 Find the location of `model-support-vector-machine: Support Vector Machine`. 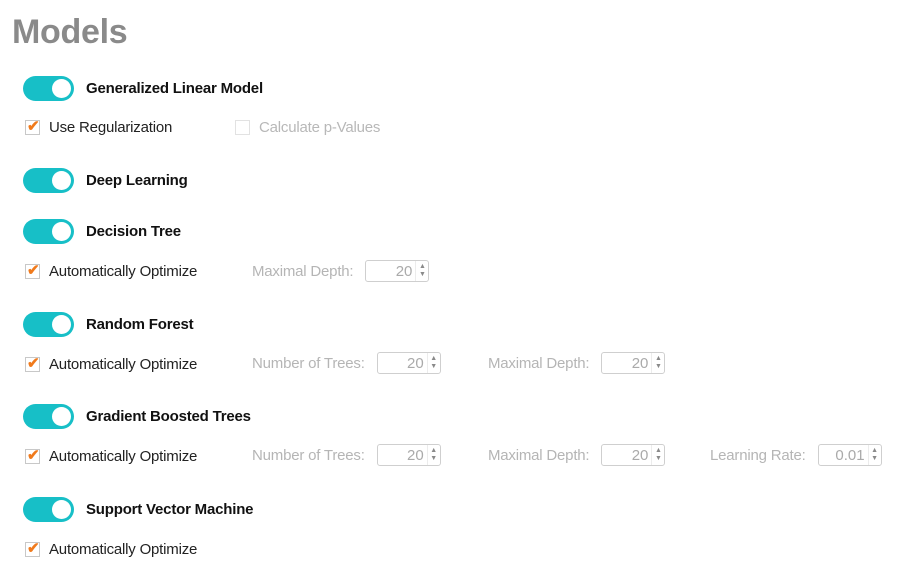

model-support-vector-machine: Support Vector Machine is located at coordinates (138, 509).